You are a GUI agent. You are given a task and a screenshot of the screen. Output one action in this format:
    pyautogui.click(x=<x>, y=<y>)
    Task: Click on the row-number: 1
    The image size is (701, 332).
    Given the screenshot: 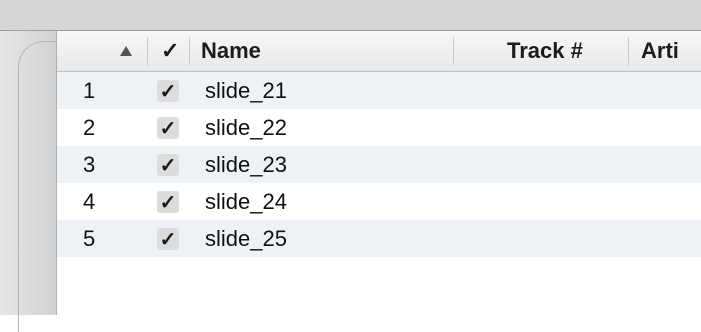 What is the action you would take?
    pyautogui.click(x=89, y=90)
    